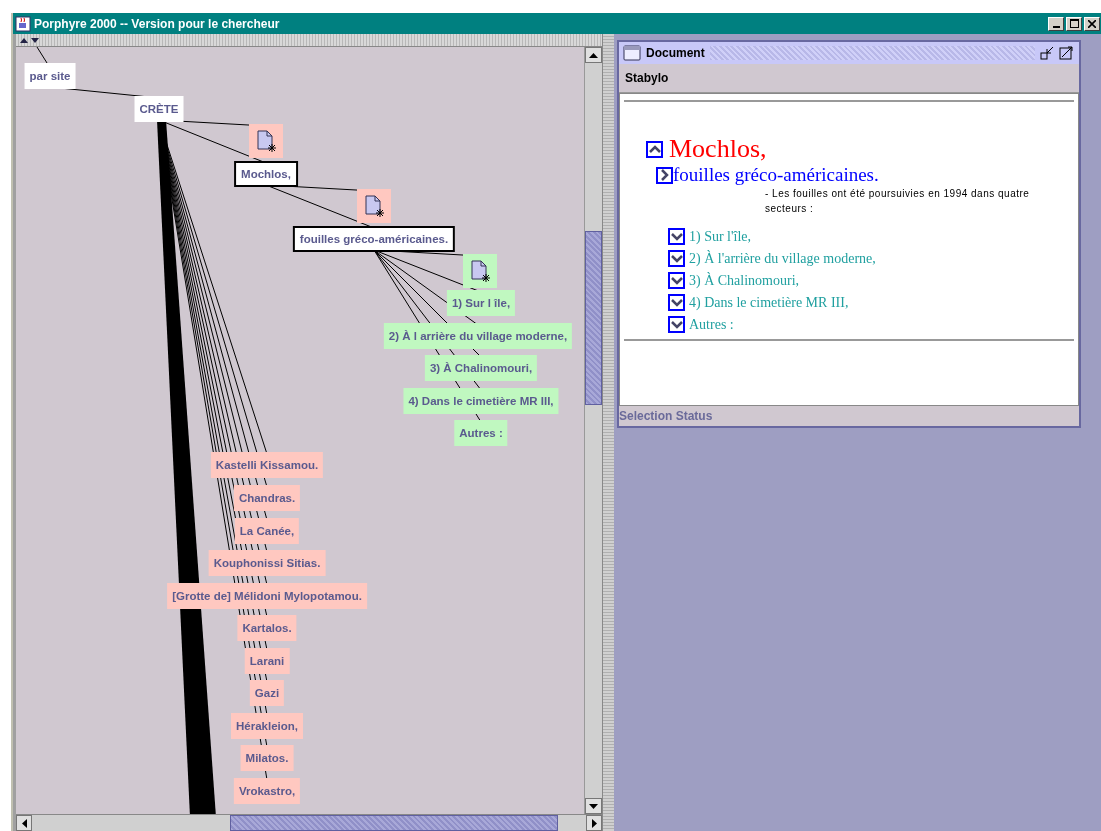 The width and height of the screenshot is (1101, 831). What do you see at coordinates (776, 175) in the screenshot?
I see `document-subheading: fouilles gréco-américaines.` at bounding box center [776, 175].